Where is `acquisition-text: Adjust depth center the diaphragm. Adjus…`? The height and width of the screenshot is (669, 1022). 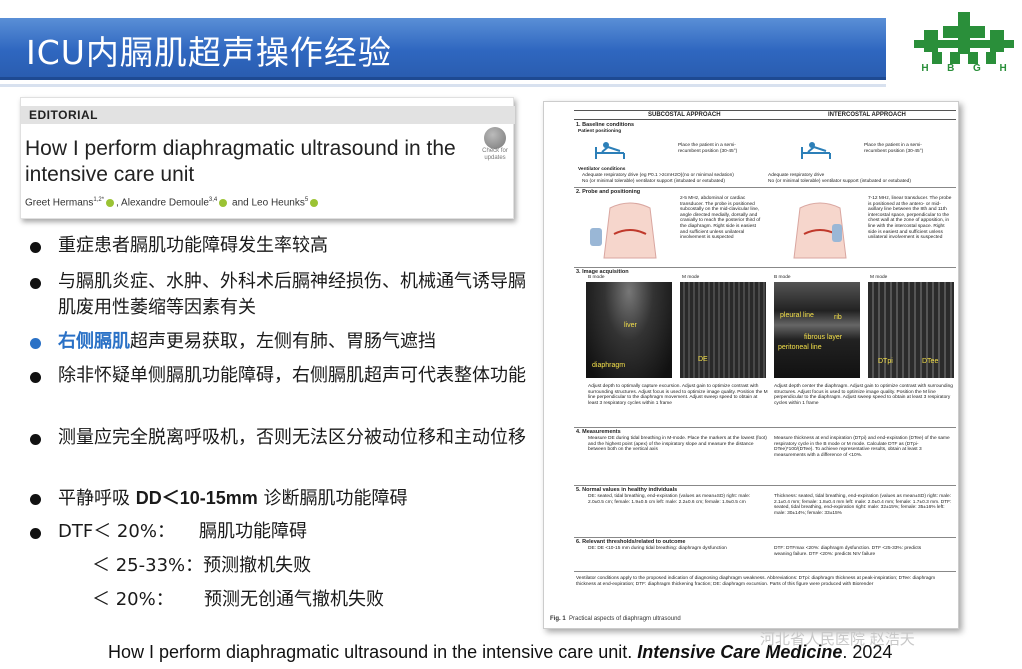 acquisition-text: Adjust depth center the diaphragm. Adjus… is located at coordinates (863, 395).